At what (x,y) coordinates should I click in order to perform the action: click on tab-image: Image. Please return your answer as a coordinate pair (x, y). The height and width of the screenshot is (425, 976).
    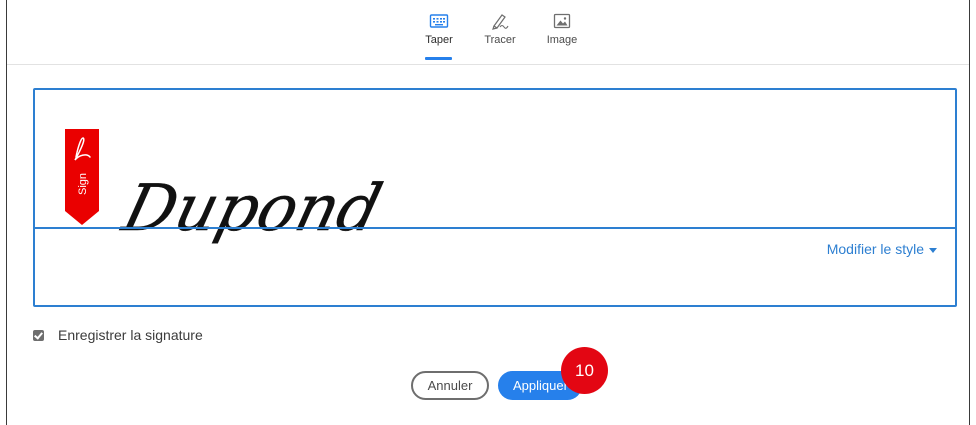
    Looking at the image, I should click on (562, 29).